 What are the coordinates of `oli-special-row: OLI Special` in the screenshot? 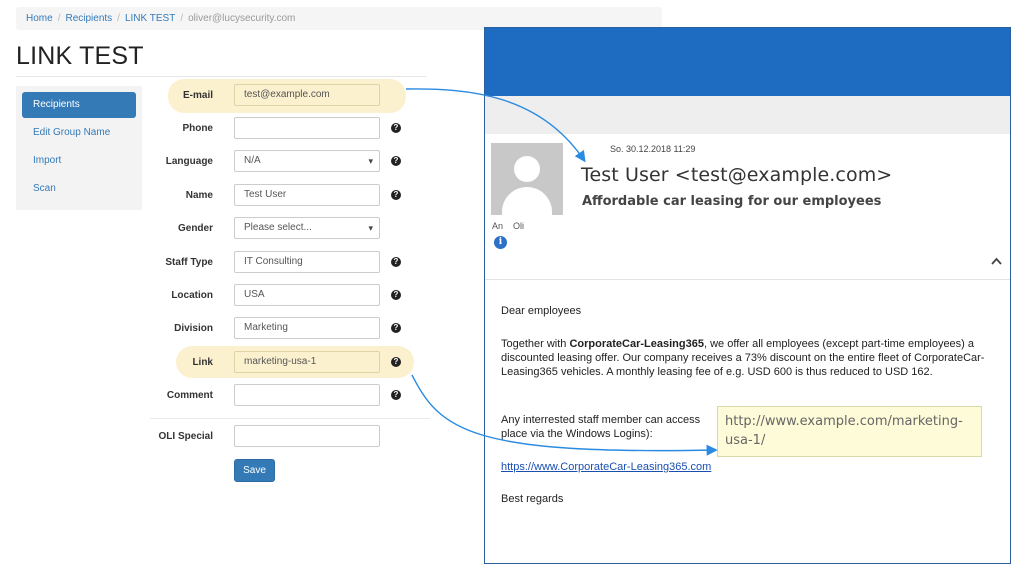 It's located at (285, 437).